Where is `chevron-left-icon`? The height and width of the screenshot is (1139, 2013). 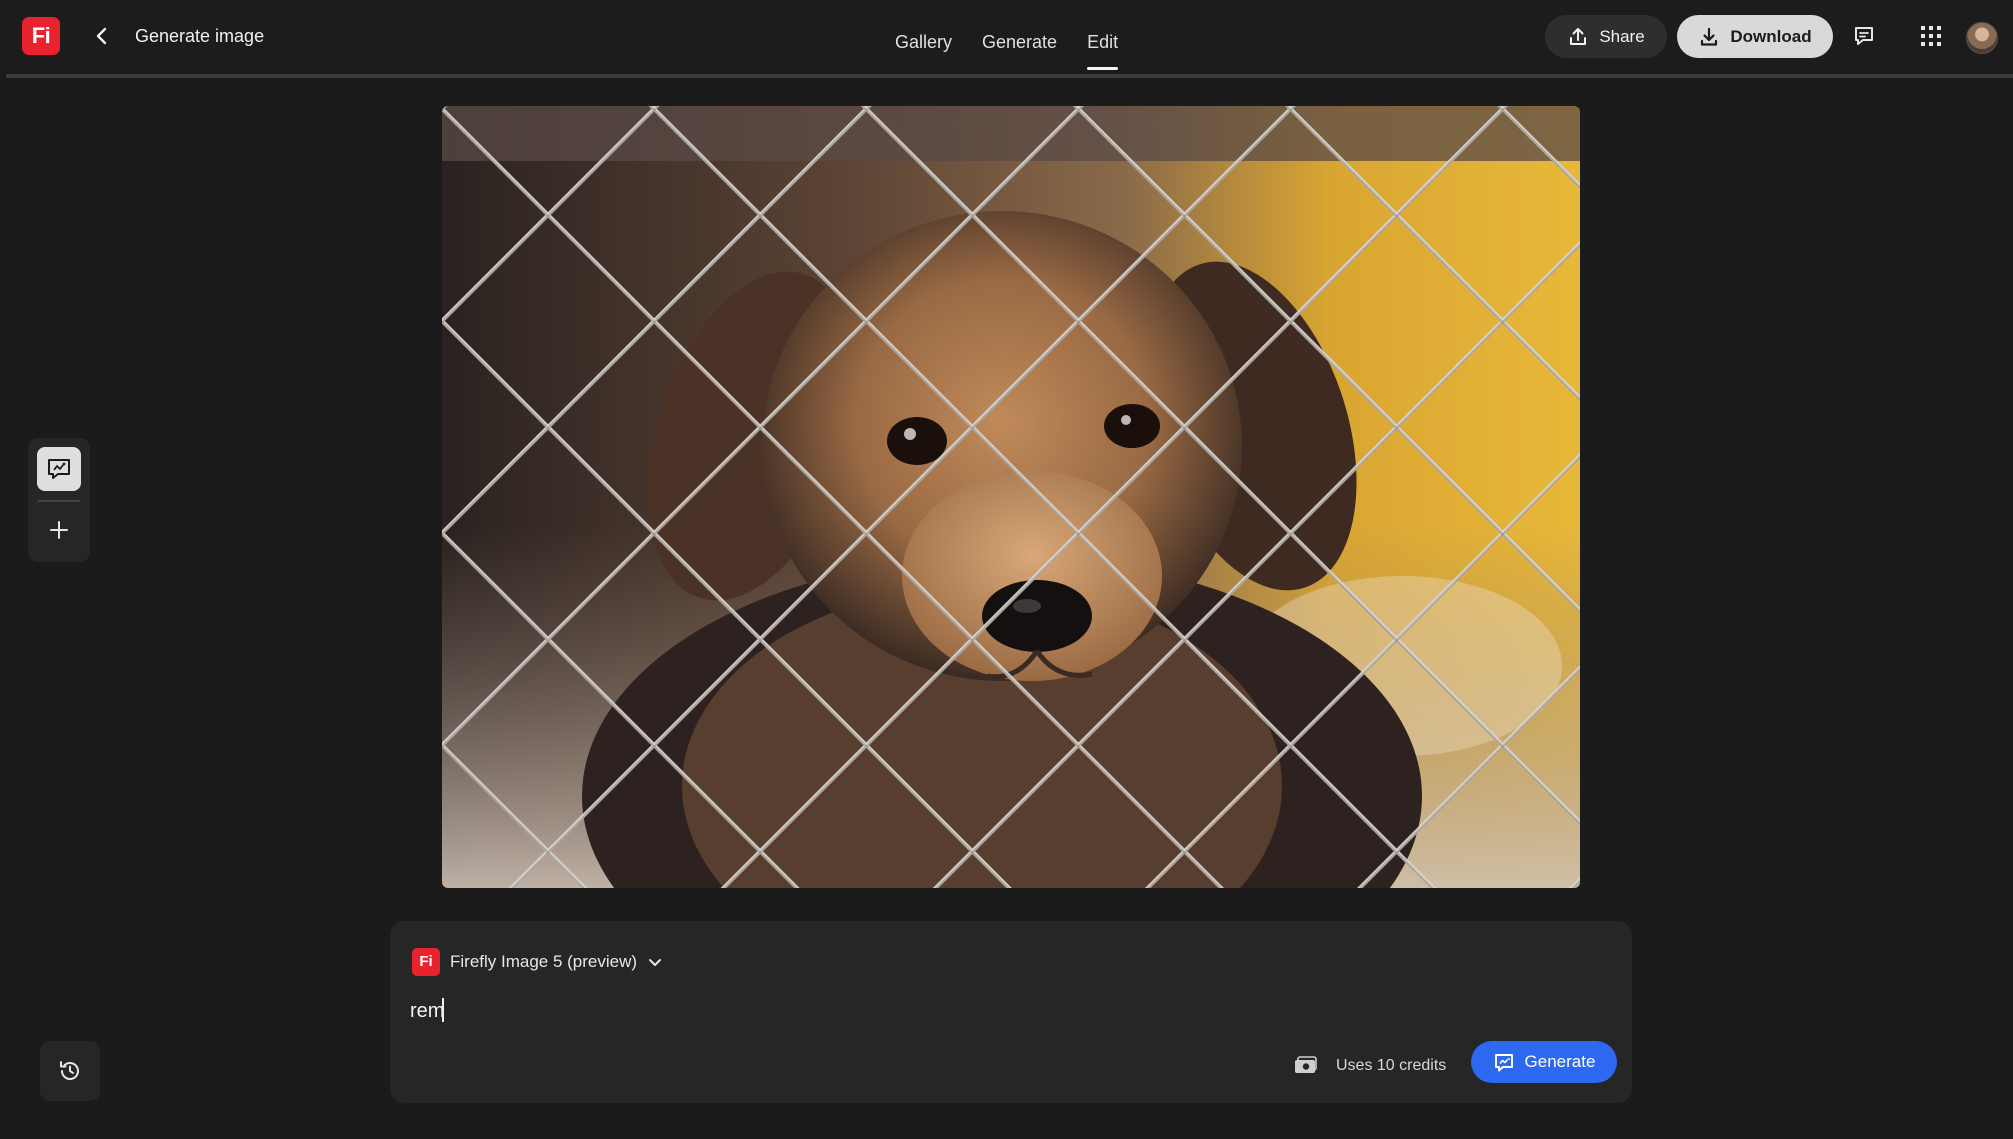 chevron-left-icon is located at coordinates (101, 36).